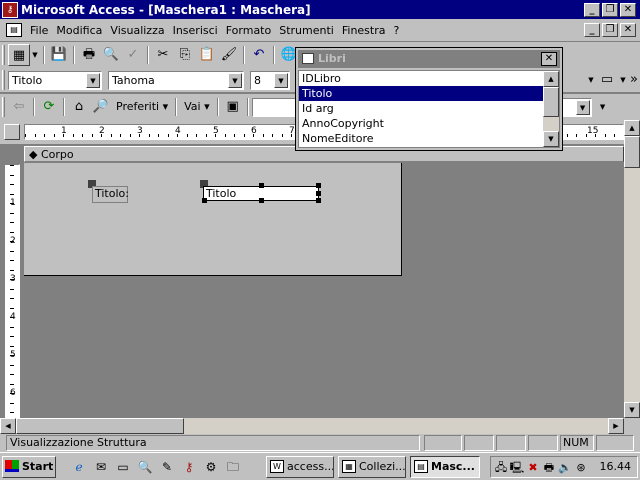  Describe the element at coordinates (421, 108) in the screenshot. I see `field-item: Id arg` at that location.